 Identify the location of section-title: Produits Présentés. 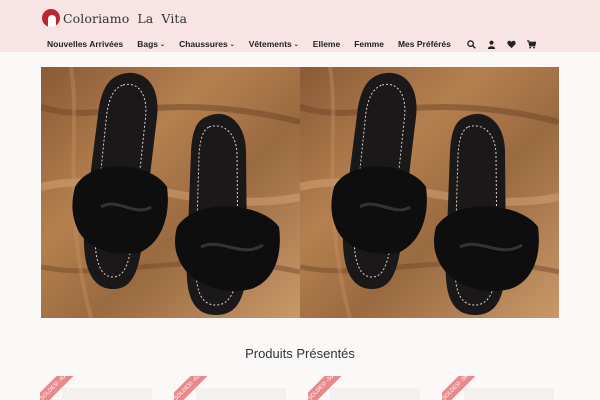
(300, 353).